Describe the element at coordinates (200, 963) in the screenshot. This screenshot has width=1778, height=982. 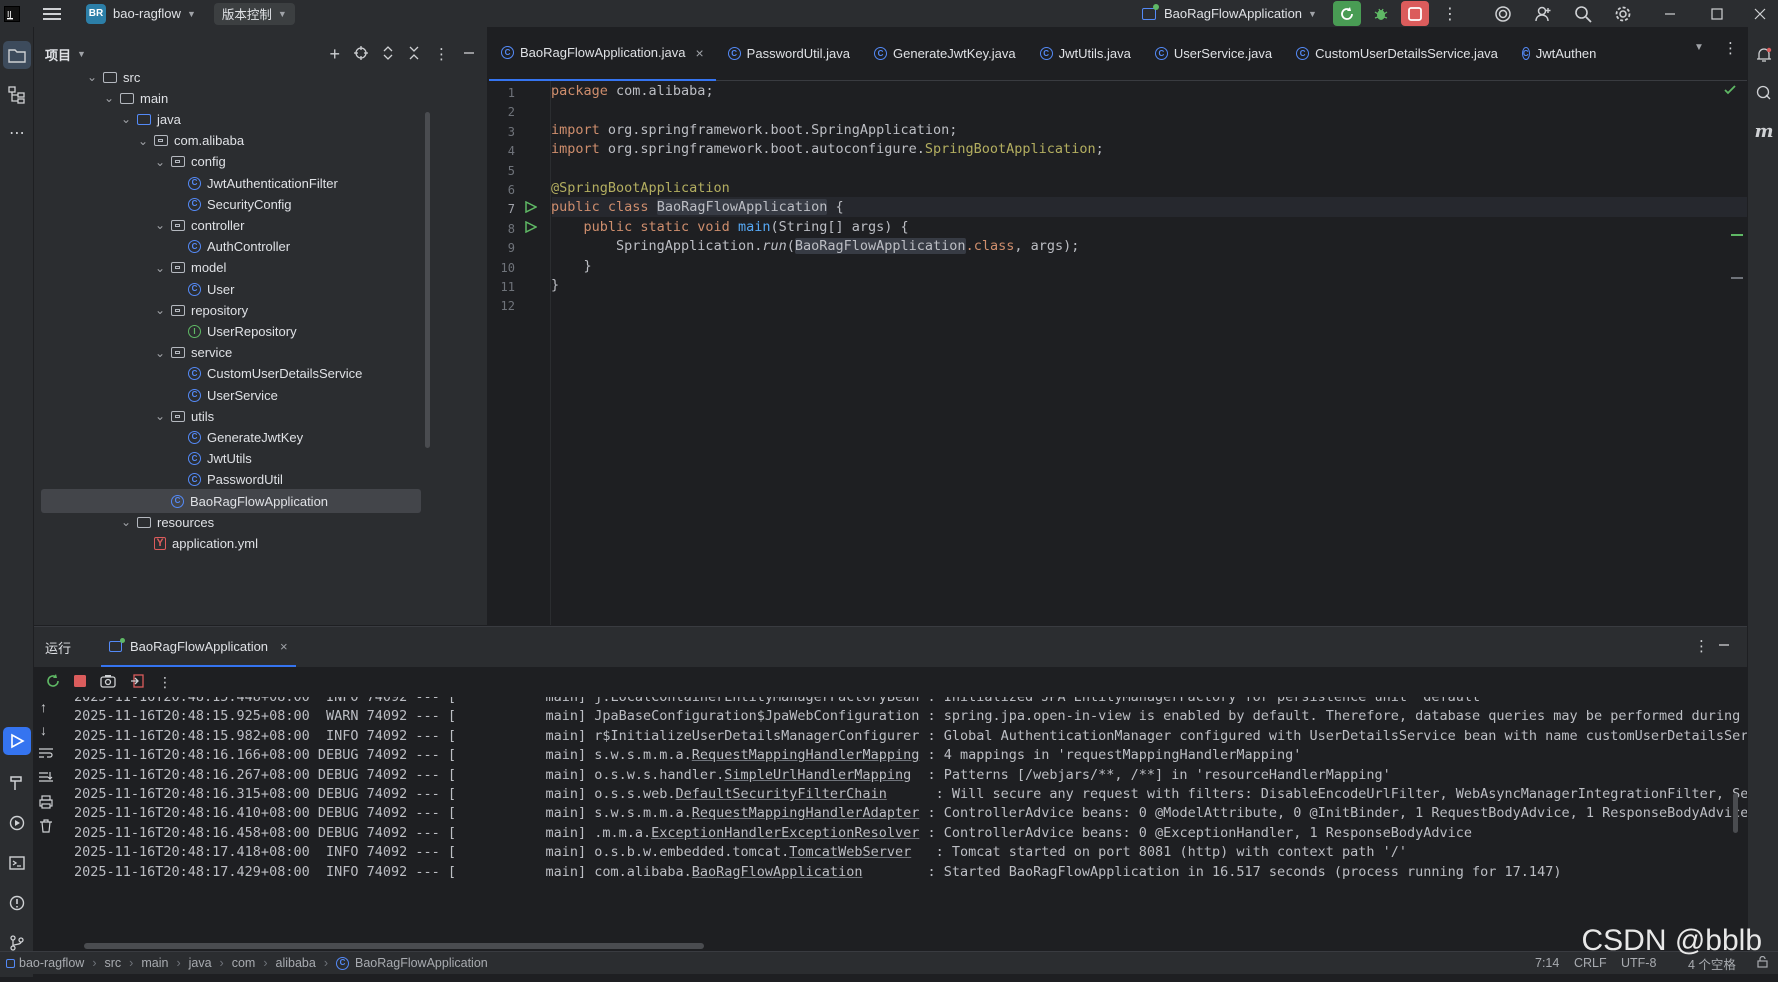
I see `breadcrumb-item: java` at that location.